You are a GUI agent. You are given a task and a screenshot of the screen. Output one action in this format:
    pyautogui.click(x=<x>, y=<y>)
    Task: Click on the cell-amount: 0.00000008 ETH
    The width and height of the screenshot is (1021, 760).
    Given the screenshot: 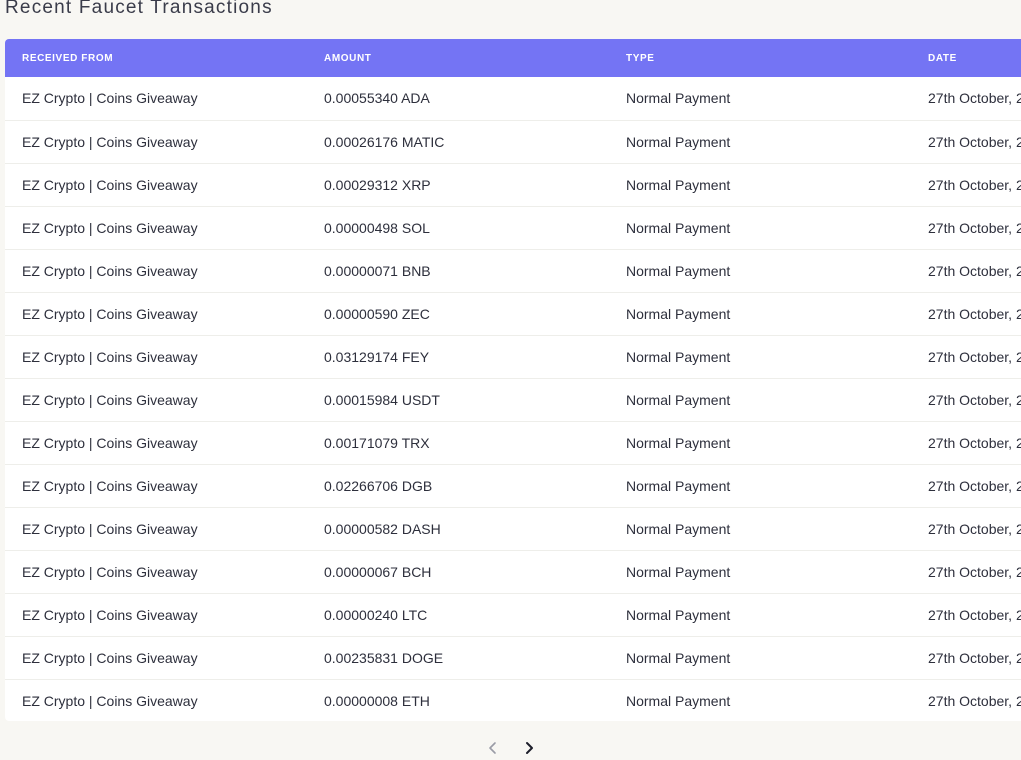 What is the action you would take?
    pyautogui.click(x=377, y=700)
    